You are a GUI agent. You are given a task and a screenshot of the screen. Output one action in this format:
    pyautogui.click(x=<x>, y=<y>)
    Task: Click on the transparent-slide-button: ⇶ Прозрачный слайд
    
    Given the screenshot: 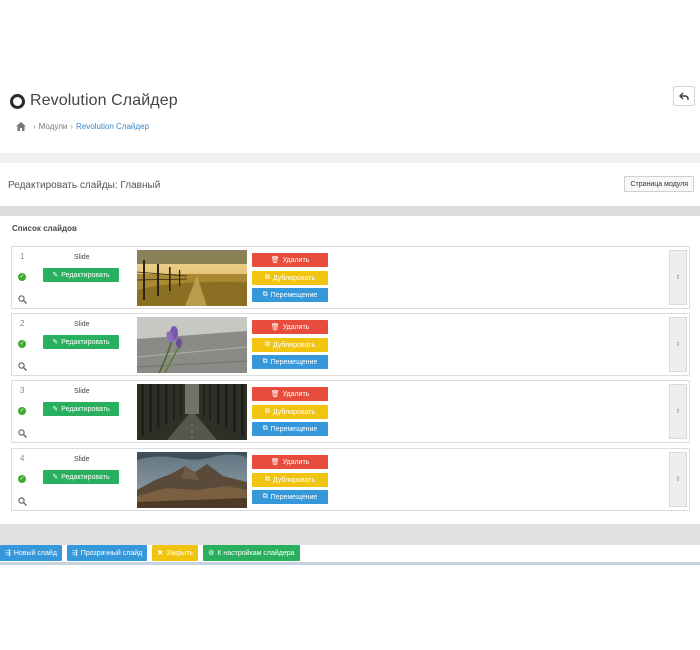 What is the action you would take?
    pyautogui.click(x=107, y=553)
    